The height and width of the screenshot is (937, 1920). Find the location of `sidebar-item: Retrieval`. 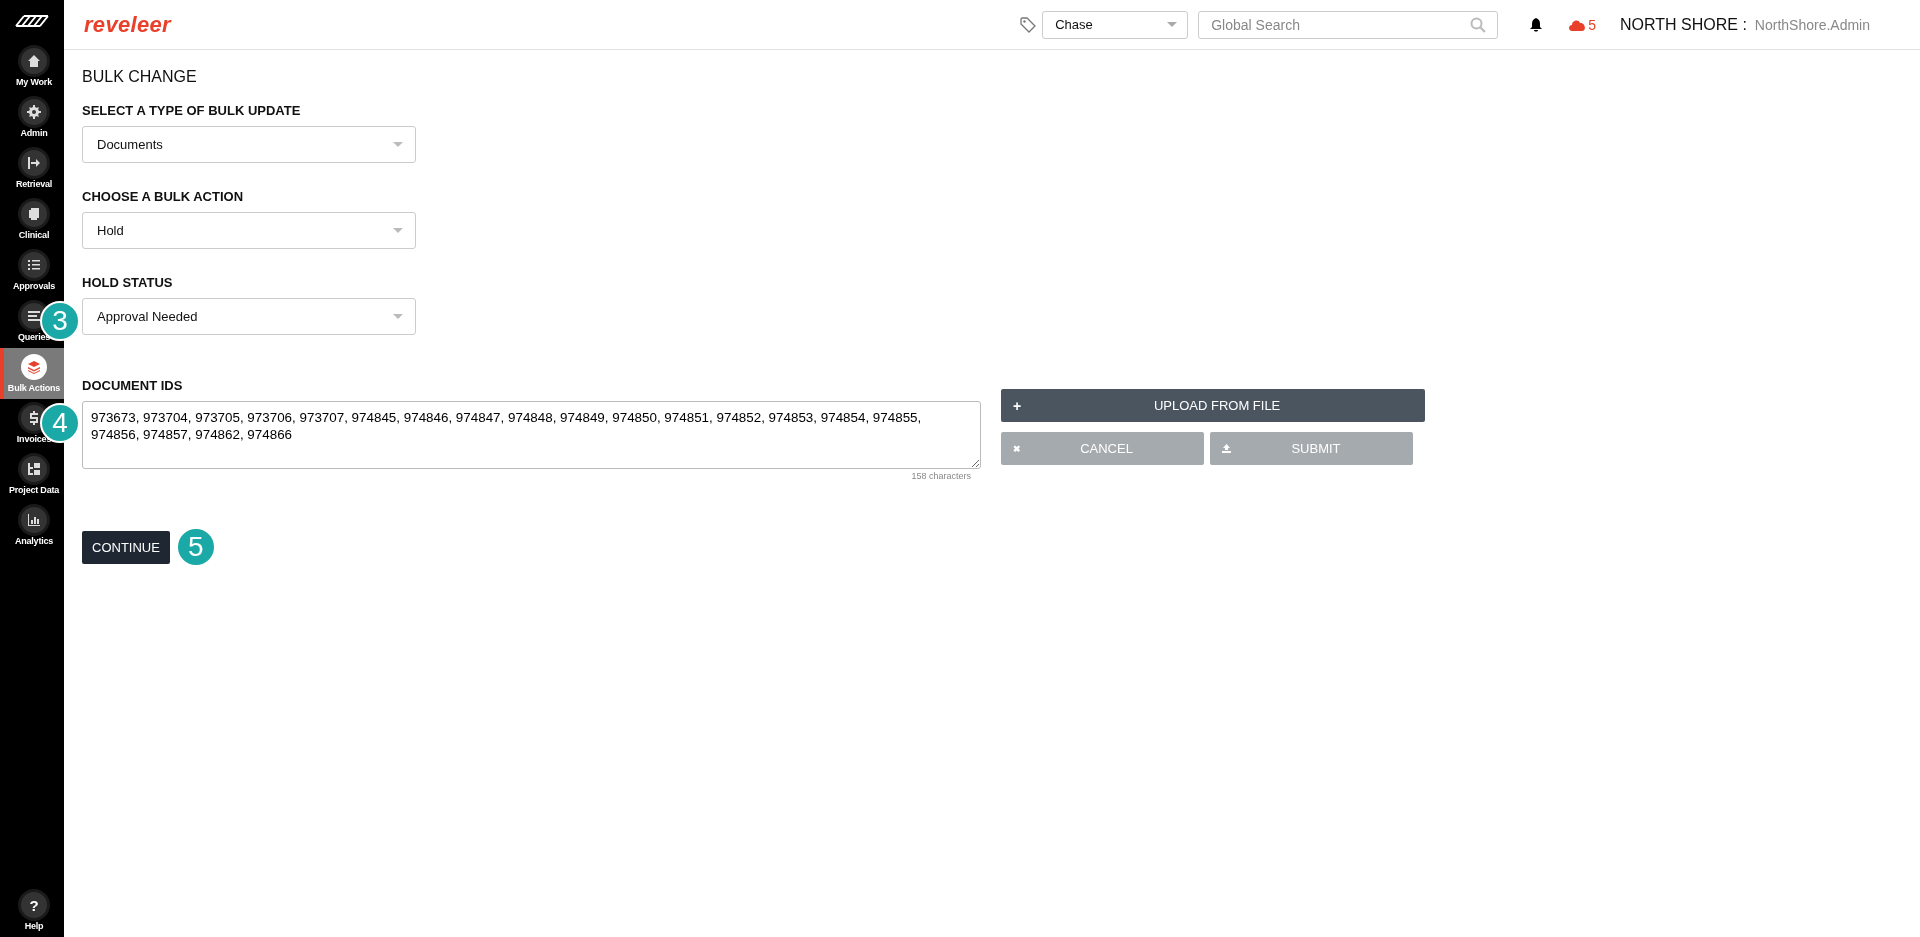

sidebar-item: Retrieval is located at coordinates (32, 169).